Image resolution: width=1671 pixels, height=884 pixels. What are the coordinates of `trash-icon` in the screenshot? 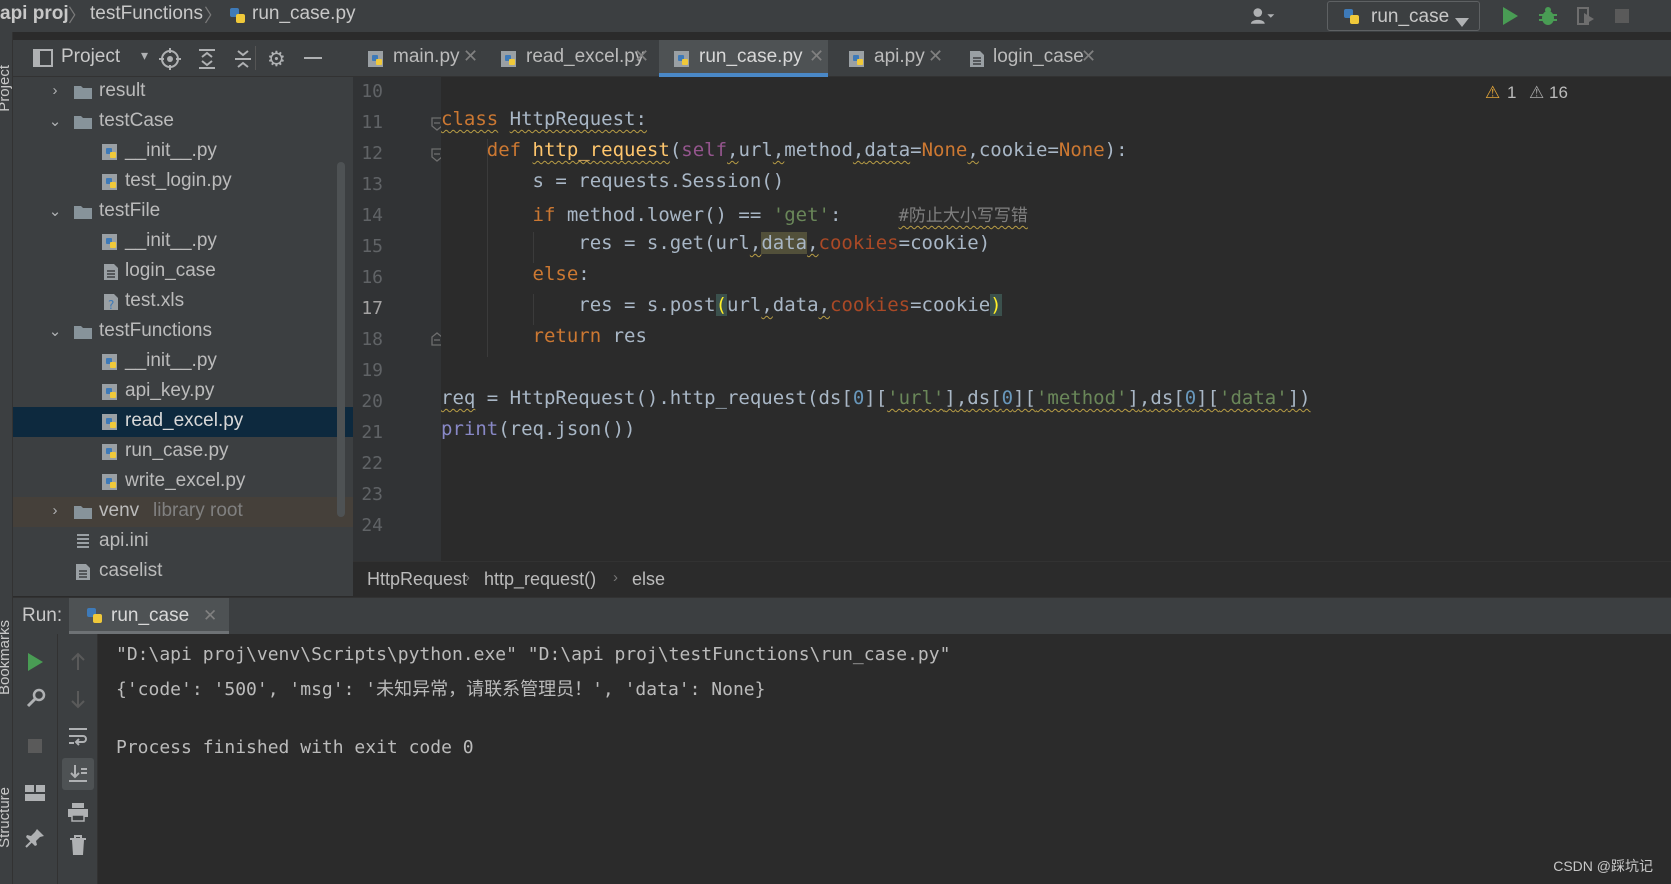 It's located at (78, 845).